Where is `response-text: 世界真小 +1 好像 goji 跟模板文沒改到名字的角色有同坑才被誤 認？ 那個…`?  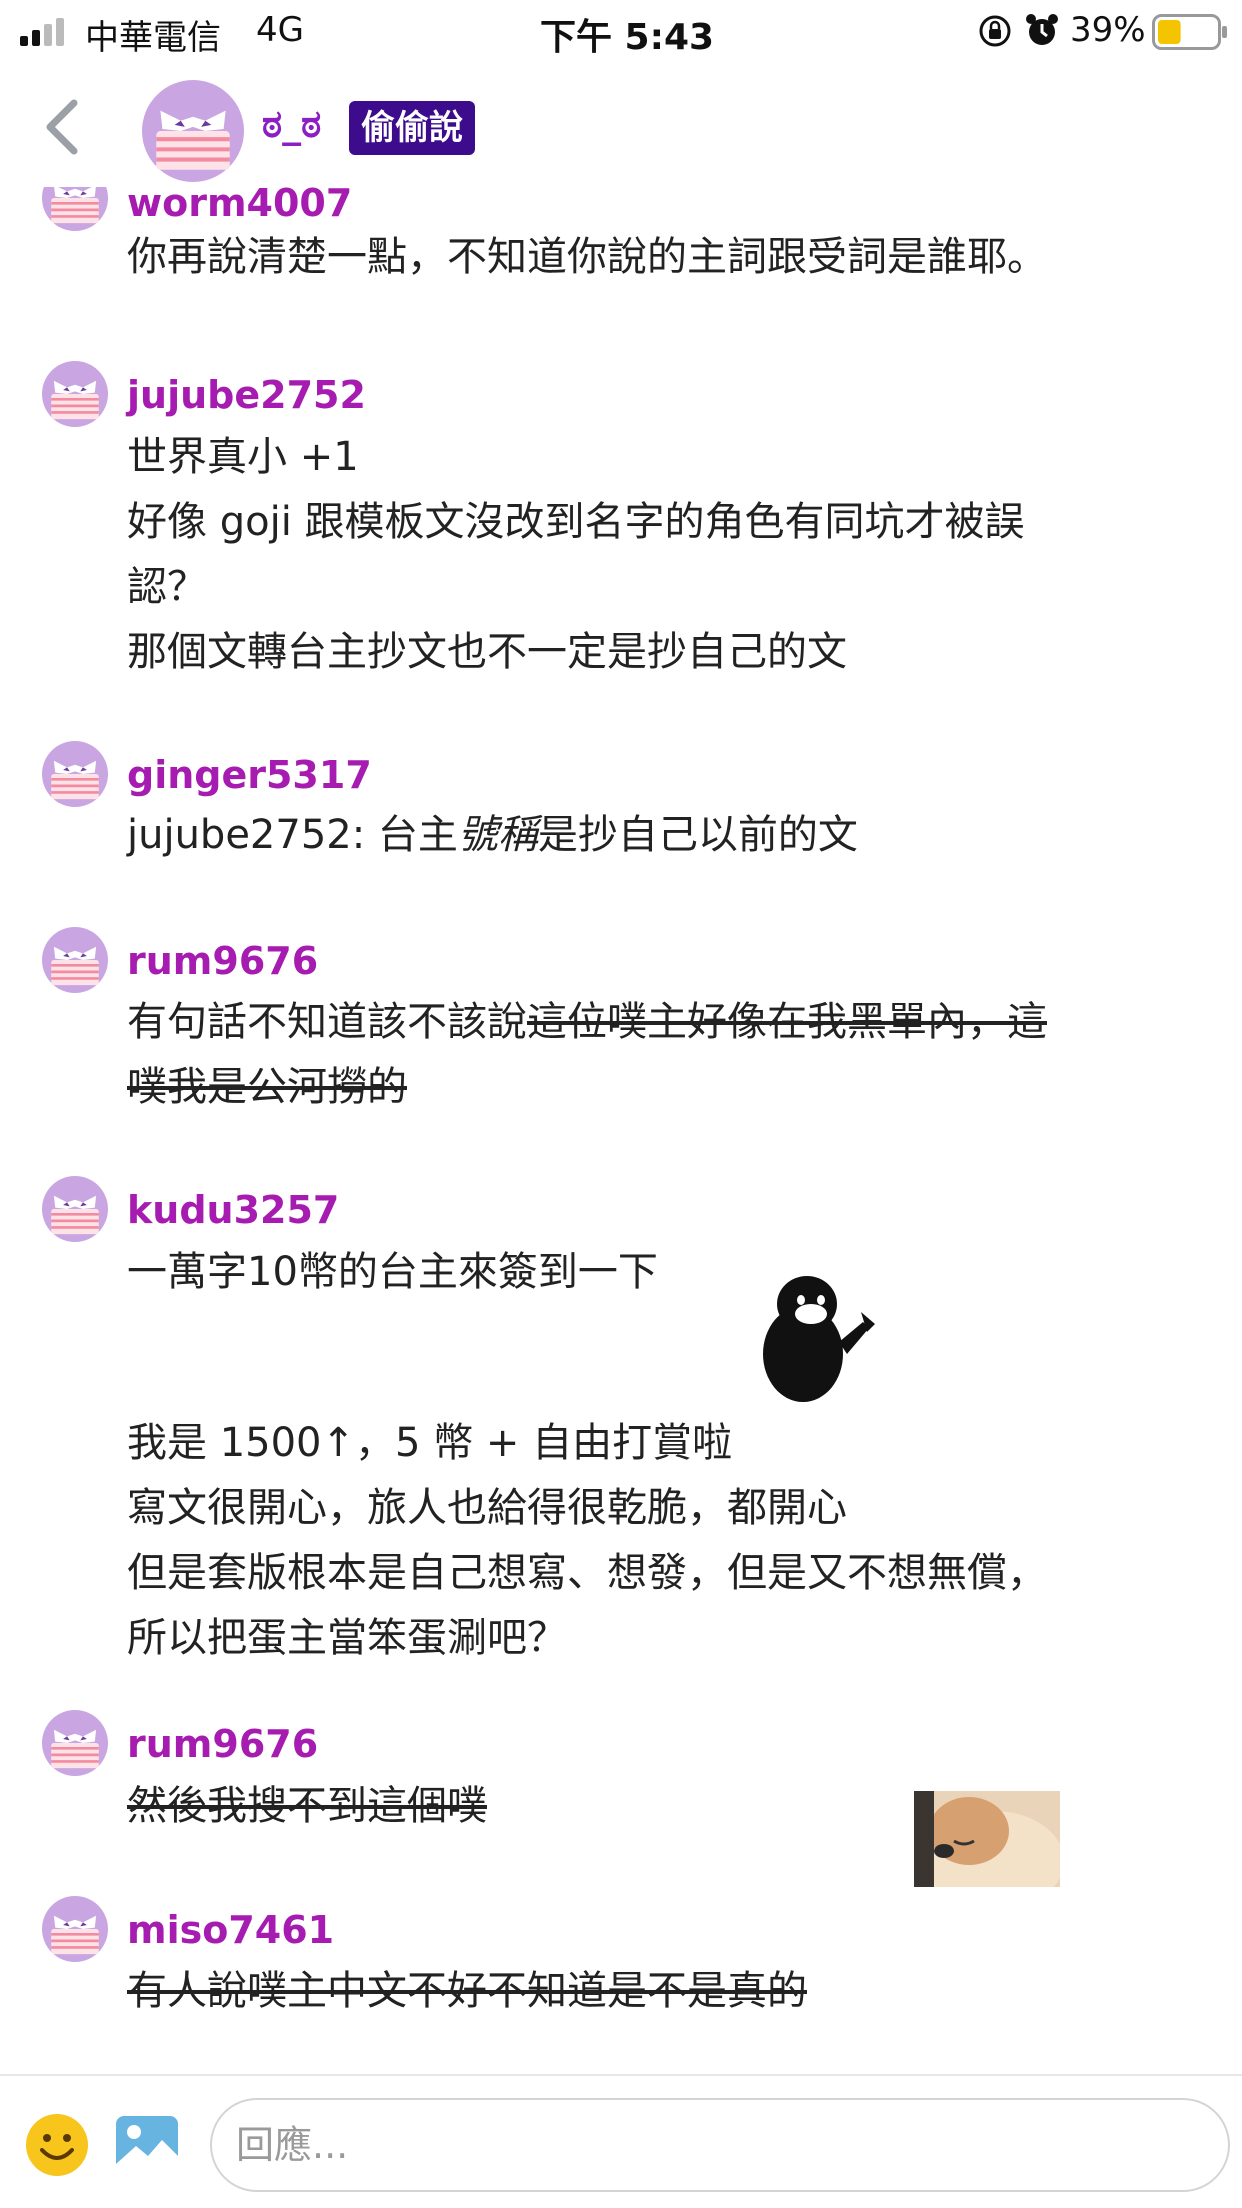
response-text: 世界真小 +1 好像 goji 跟模板文沒改到名字的角色有同坑才被誤 認？ 那個… is located at coordinates (576, 554).